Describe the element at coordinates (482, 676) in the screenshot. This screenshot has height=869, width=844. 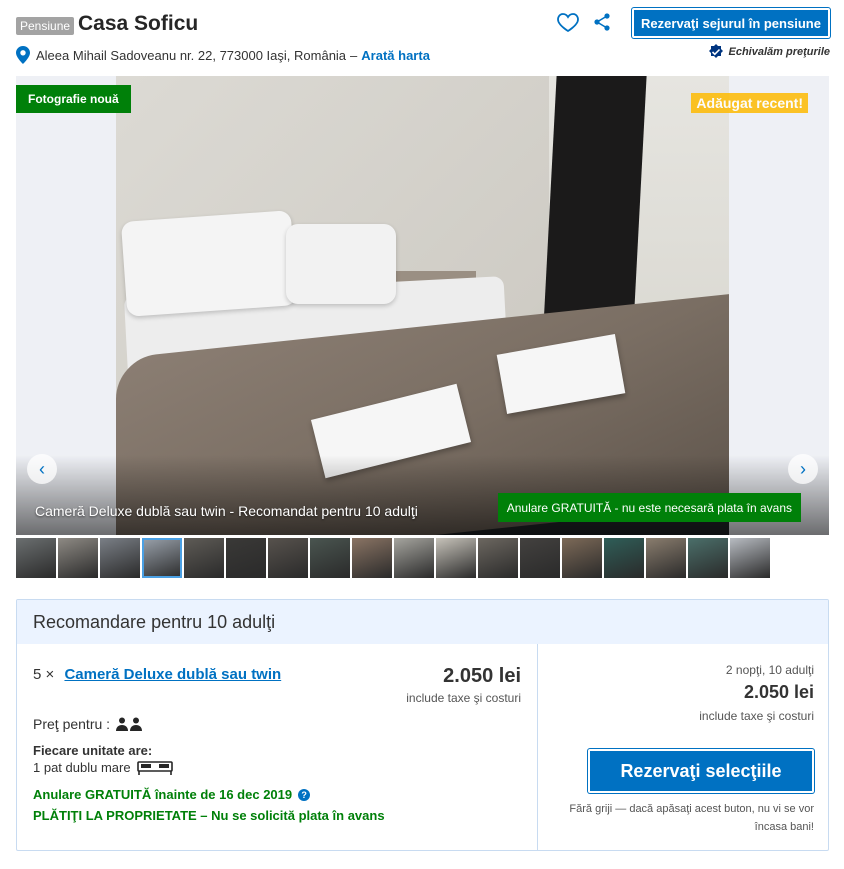
I see `room-price: 2.050 lei` at that location.